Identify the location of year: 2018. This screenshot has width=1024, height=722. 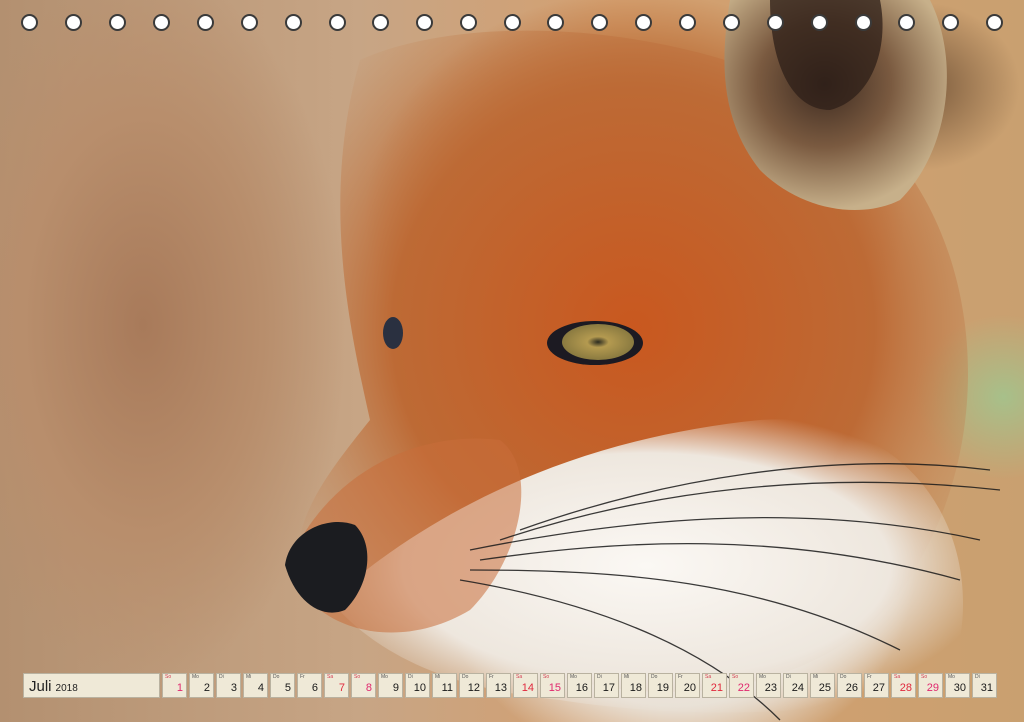
(66, 688).